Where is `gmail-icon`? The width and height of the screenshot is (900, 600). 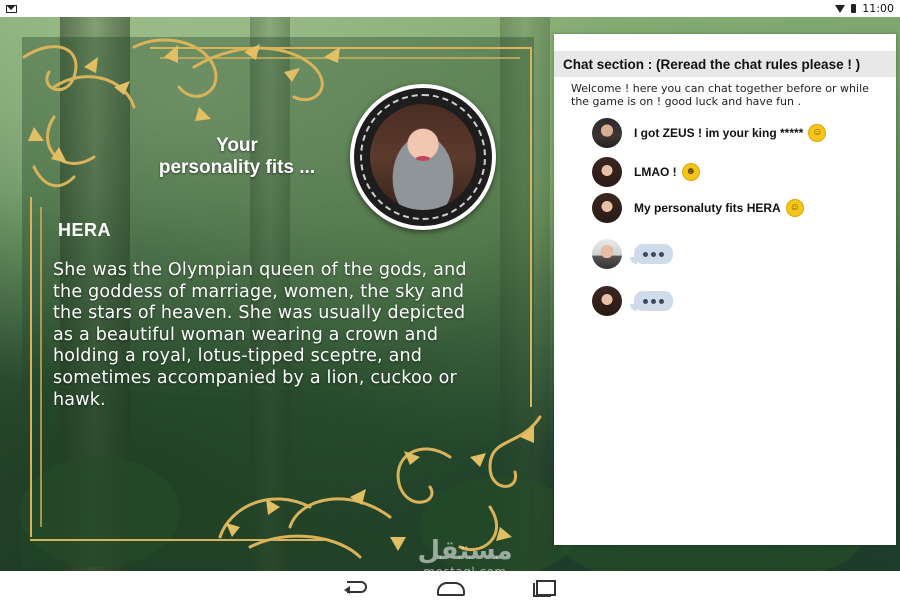 gmail-icon is located at coordinates (11, 8).